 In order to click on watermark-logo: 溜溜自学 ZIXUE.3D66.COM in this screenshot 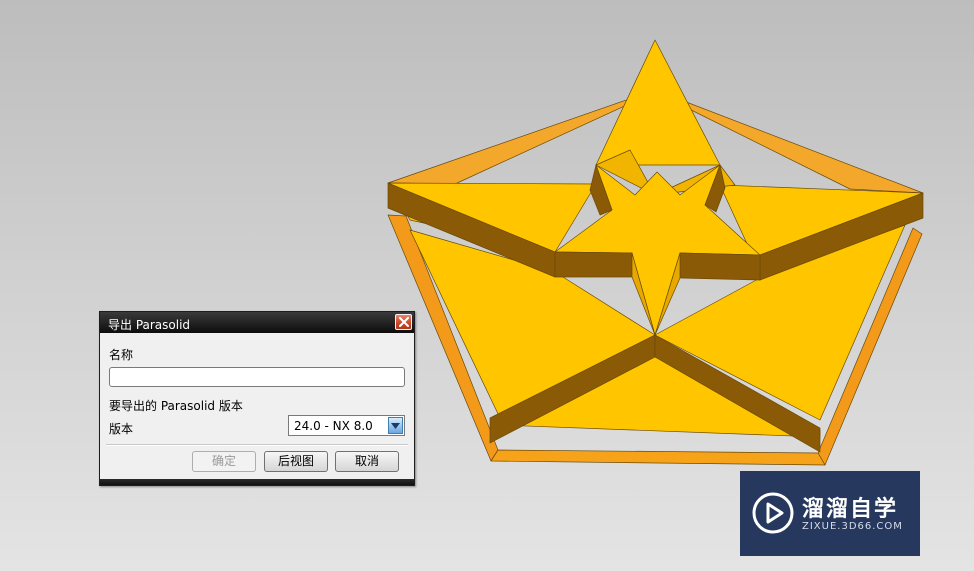, I will do `click(830, 513)`.